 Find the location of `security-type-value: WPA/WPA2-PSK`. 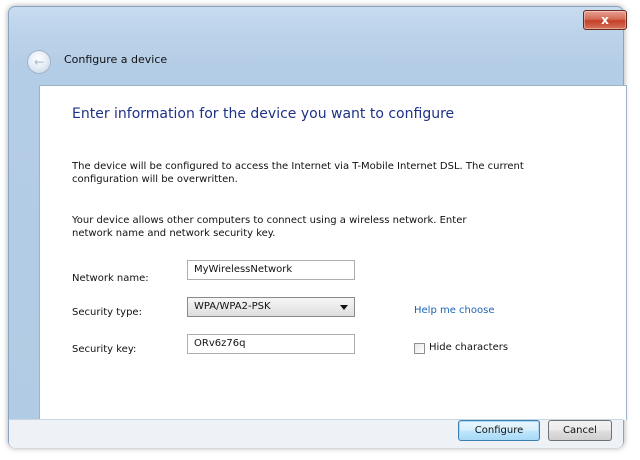

security-type-value: WPA/WPA2-PSK is located at coordinates (232, 306).